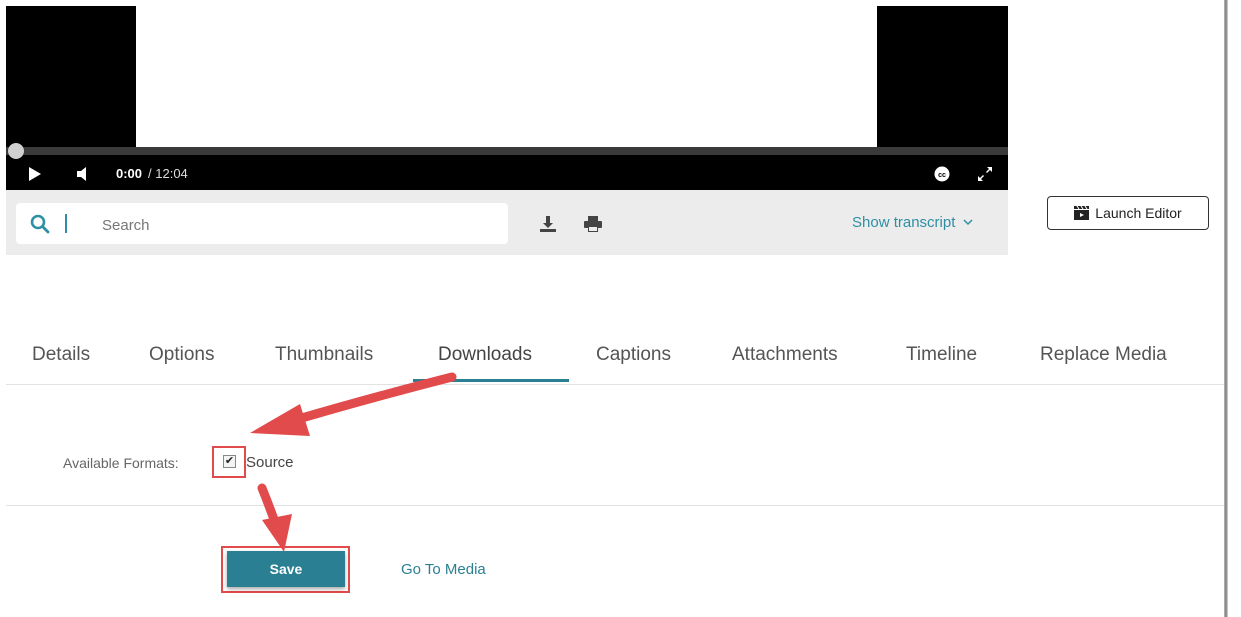  Describe the element at coordinates (785, 355) in the screenshot. I see `tab-attachments: Attachments` at that location.